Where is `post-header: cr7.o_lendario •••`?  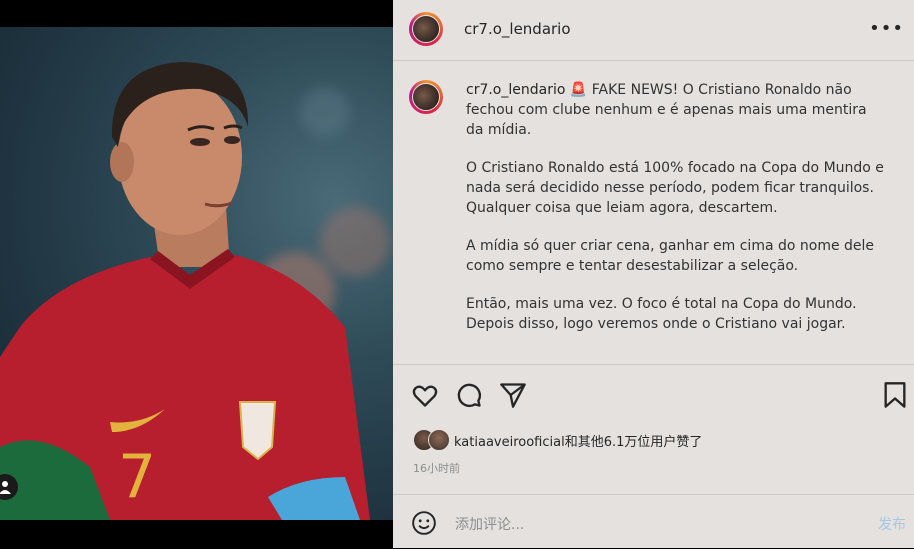 post-header: cr7.o_lendario ••• is located at coordinates (653, 30).